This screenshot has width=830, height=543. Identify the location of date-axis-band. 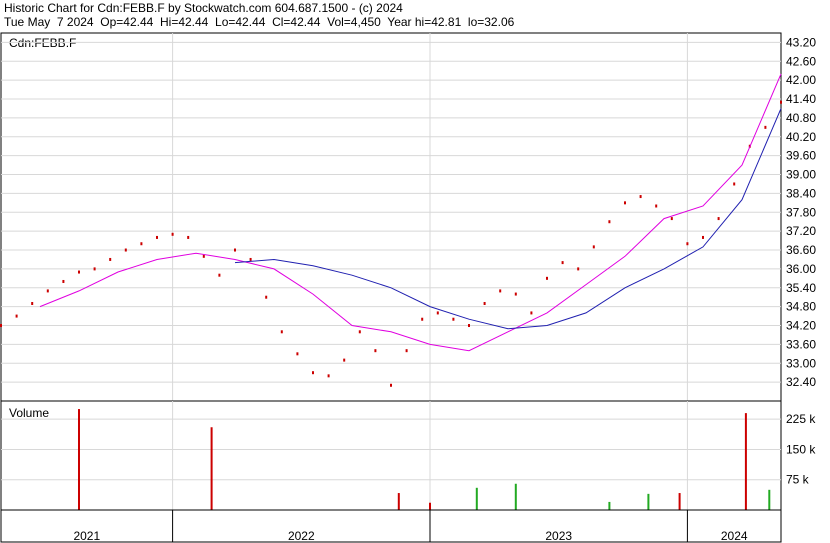
(391, 526).